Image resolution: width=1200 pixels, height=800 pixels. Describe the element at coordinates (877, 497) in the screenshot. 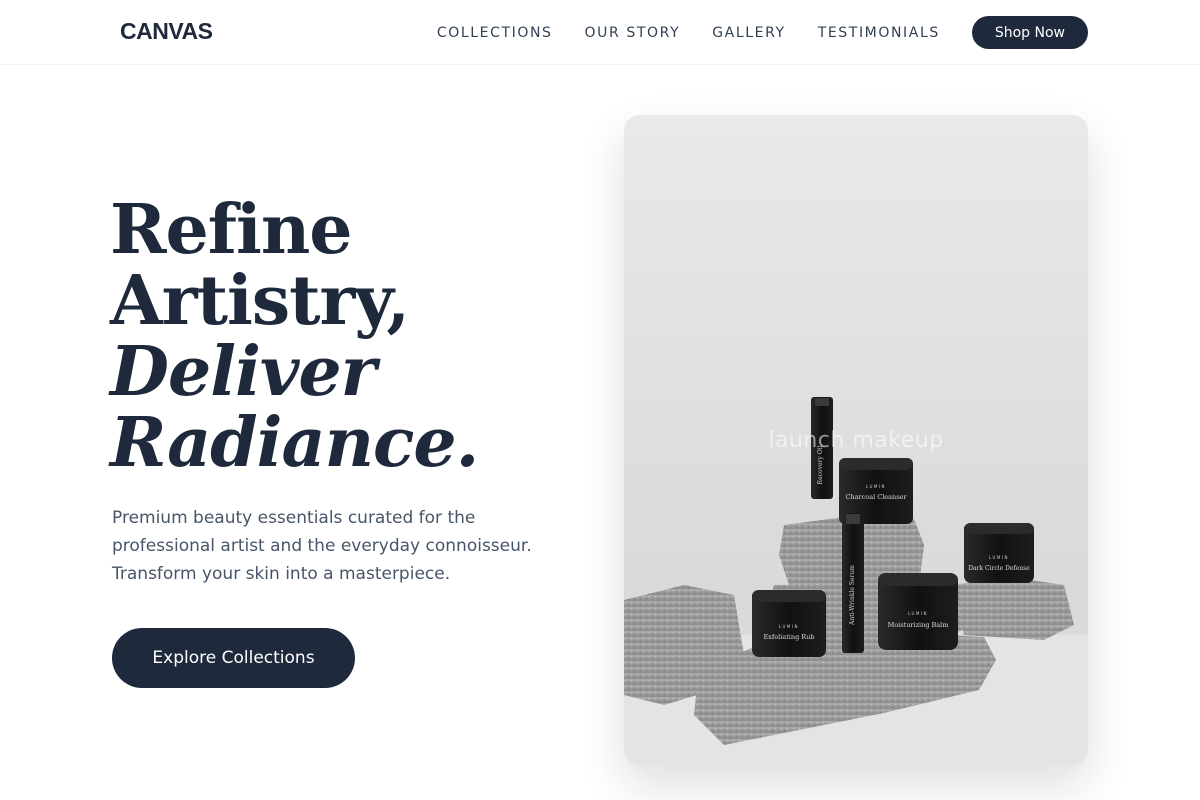

I see `jar-label: Charcoal Cleanser` at that location.